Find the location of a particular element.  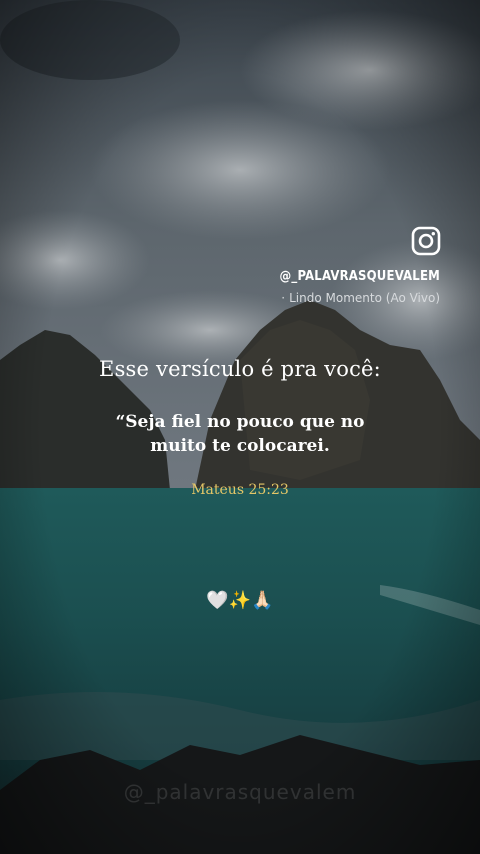

watermark: @_palavrasquevalem is located at coordinates (240, 792).